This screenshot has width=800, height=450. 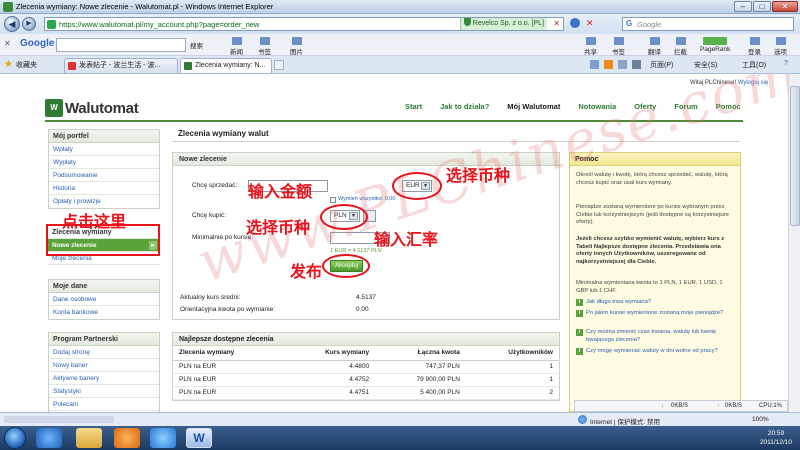 I want to click on ie-icon, so click(x=8, y=7).